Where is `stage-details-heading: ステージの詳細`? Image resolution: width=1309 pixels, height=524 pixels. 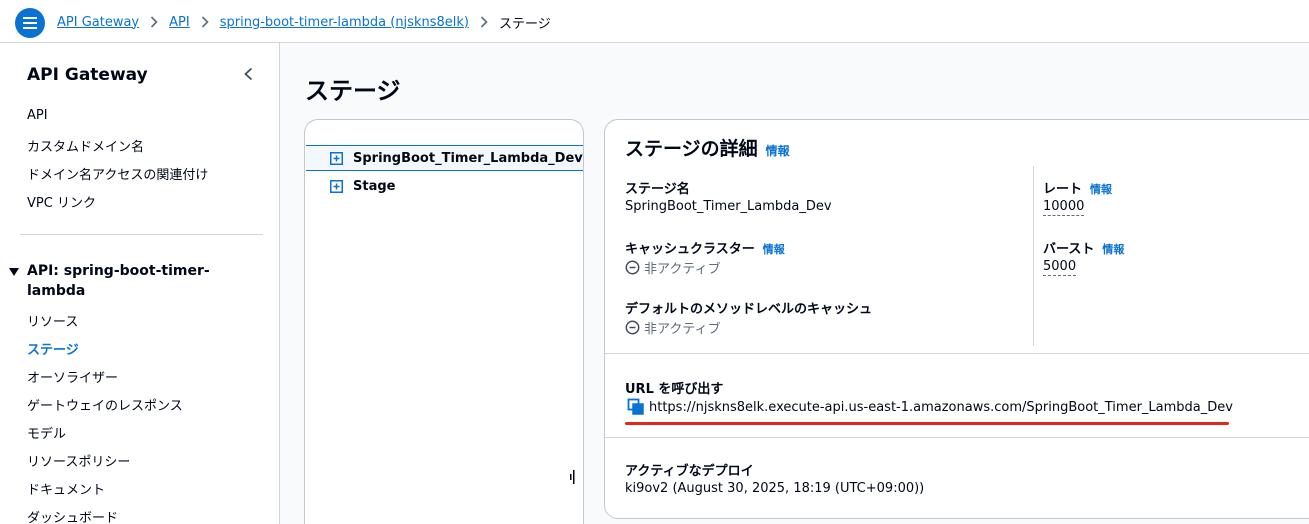
stage-details-heading: ステージの詳細 is located at coordinates (691, 149).